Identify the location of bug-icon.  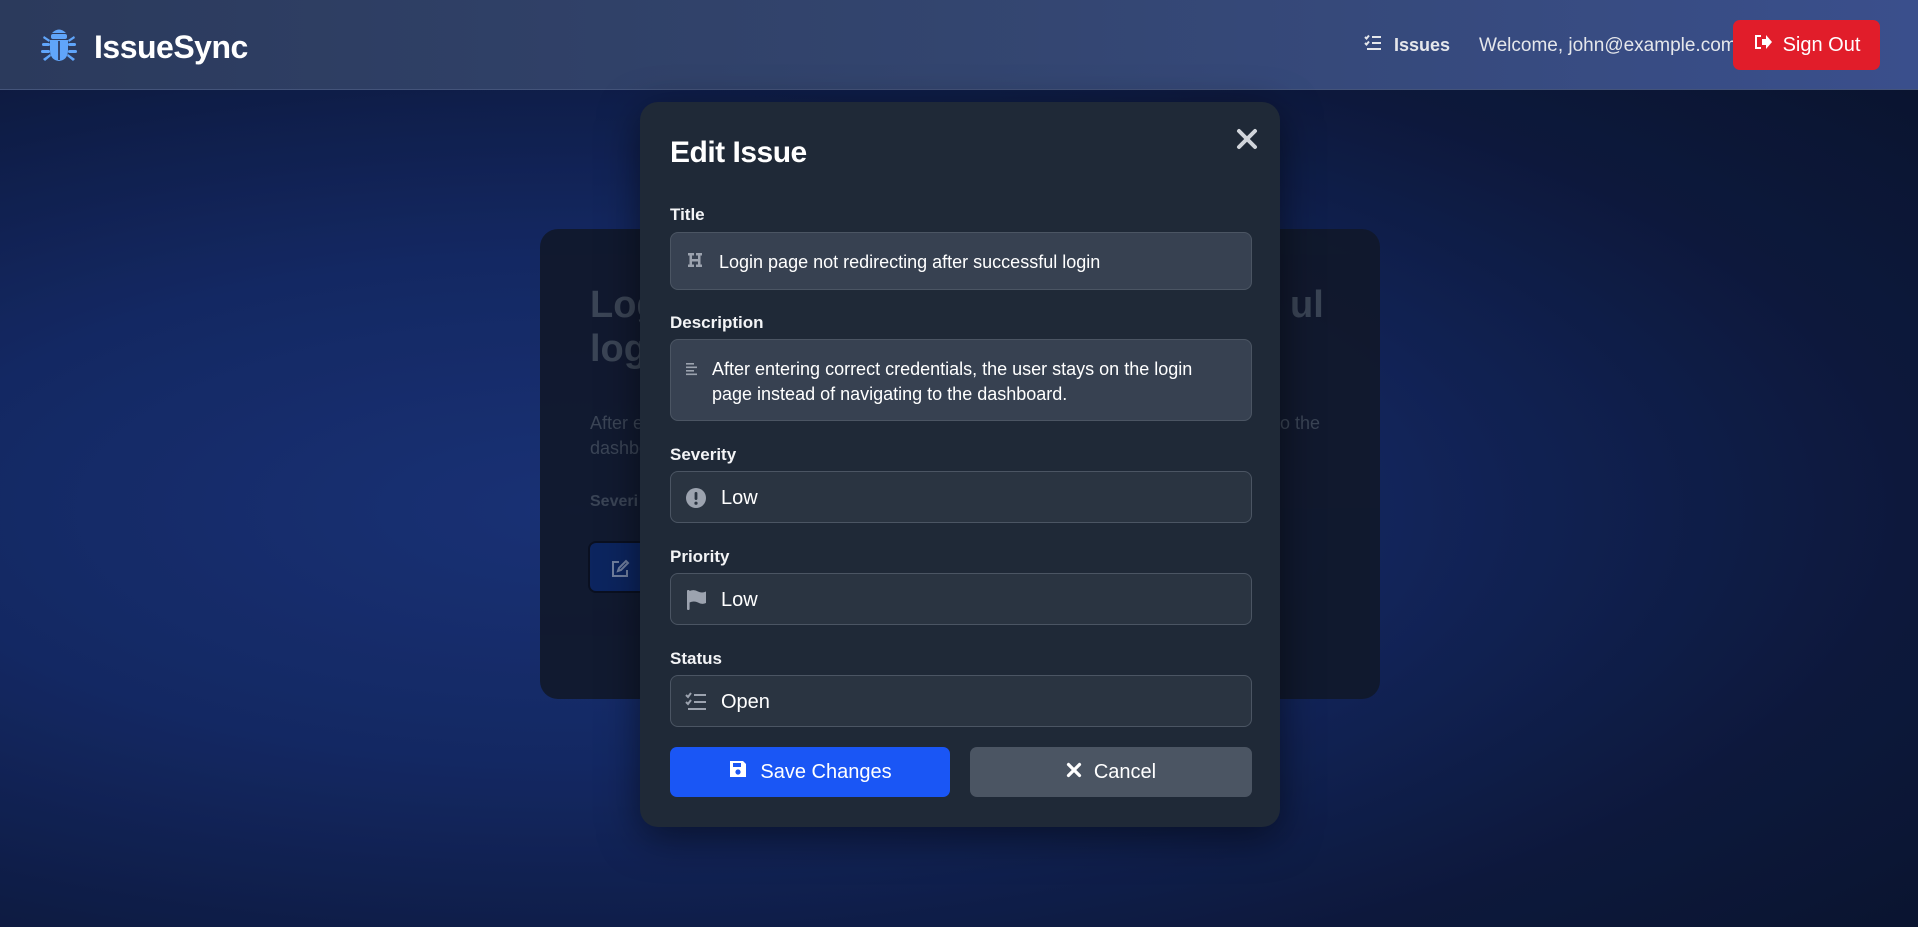
(59, 47).